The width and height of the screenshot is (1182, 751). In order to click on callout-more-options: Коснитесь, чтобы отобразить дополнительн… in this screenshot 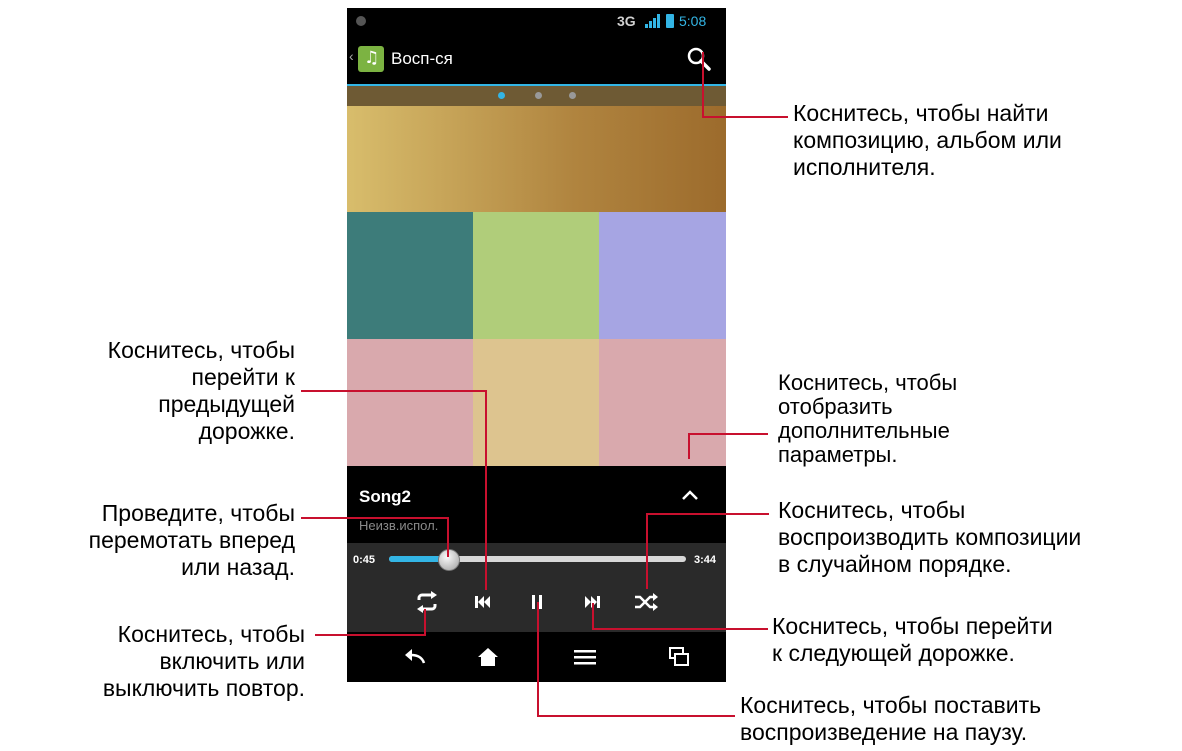, I will do `click(868, 418)`.